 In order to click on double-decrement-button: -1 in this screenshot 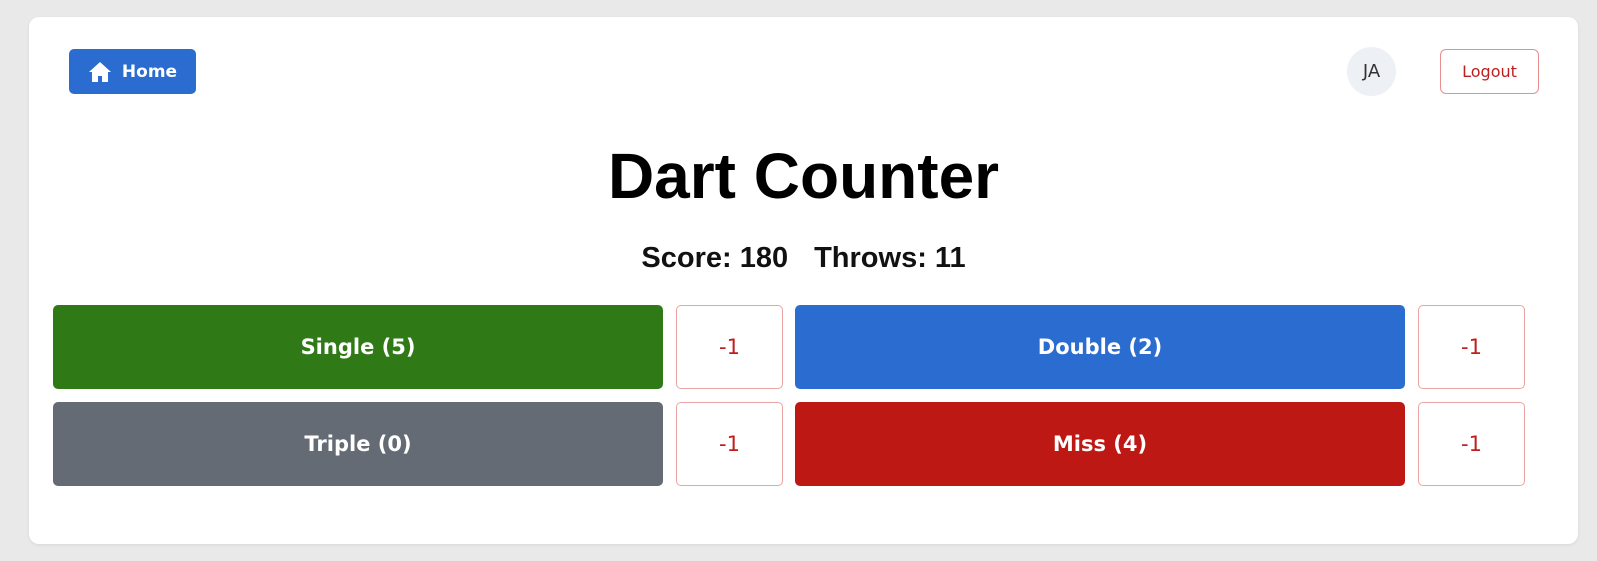, I will do `click(1471, 347)`.